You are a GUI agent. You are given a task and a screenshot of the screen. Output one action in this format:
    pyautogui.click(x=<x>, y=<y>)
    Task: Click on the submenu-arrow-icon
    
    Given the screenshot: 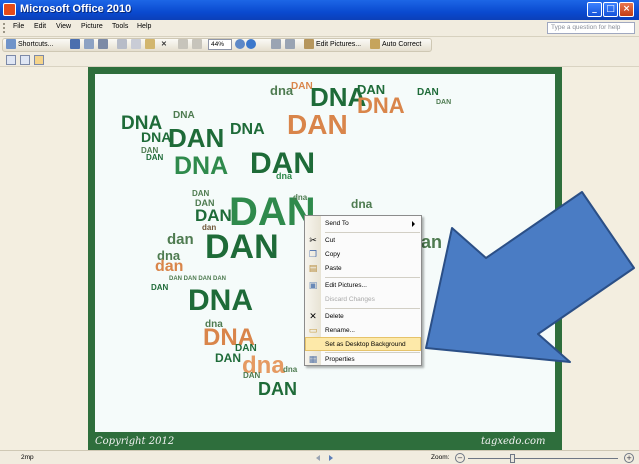 What is the action you would take?
    pyautogui.click(x=413, y=224)
    